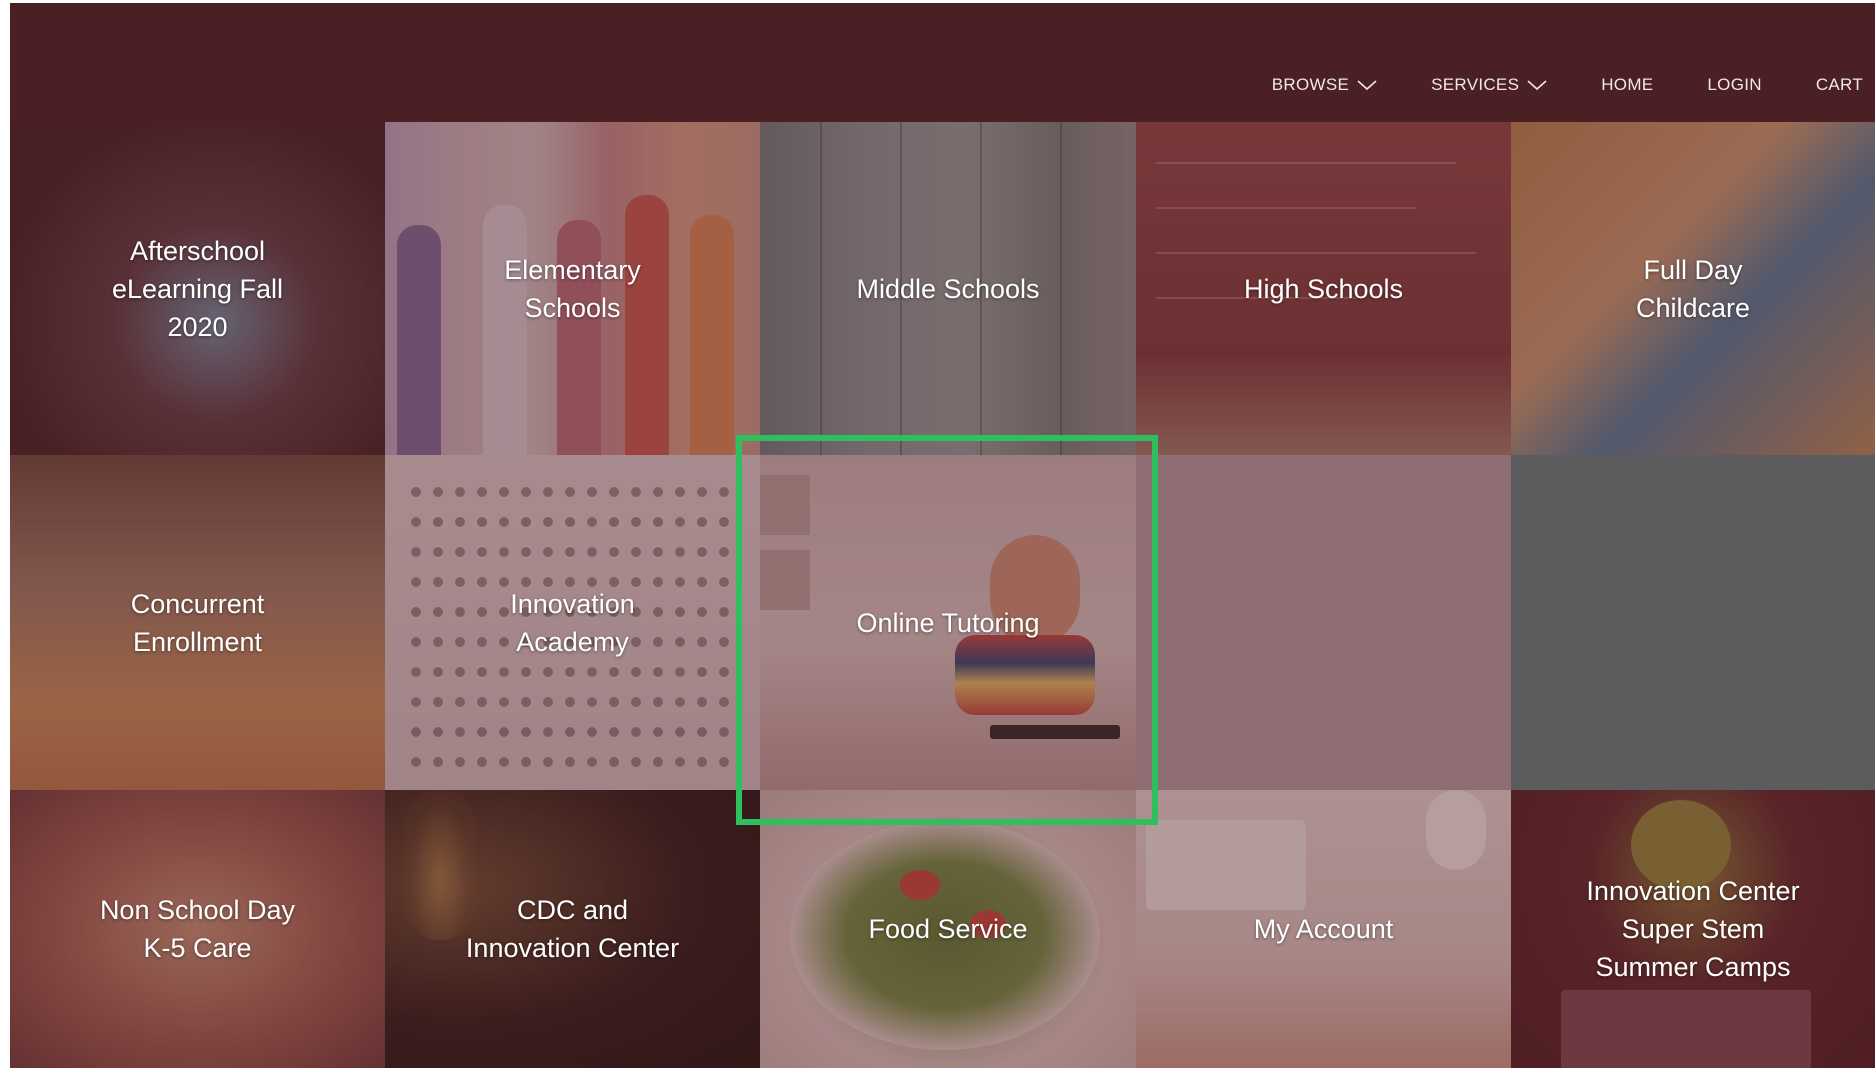  What do you see at coordinates (1475, 84) in the screenshot?
I see `nav-services-label: SERVICES` at bounding box center [1475, 84].